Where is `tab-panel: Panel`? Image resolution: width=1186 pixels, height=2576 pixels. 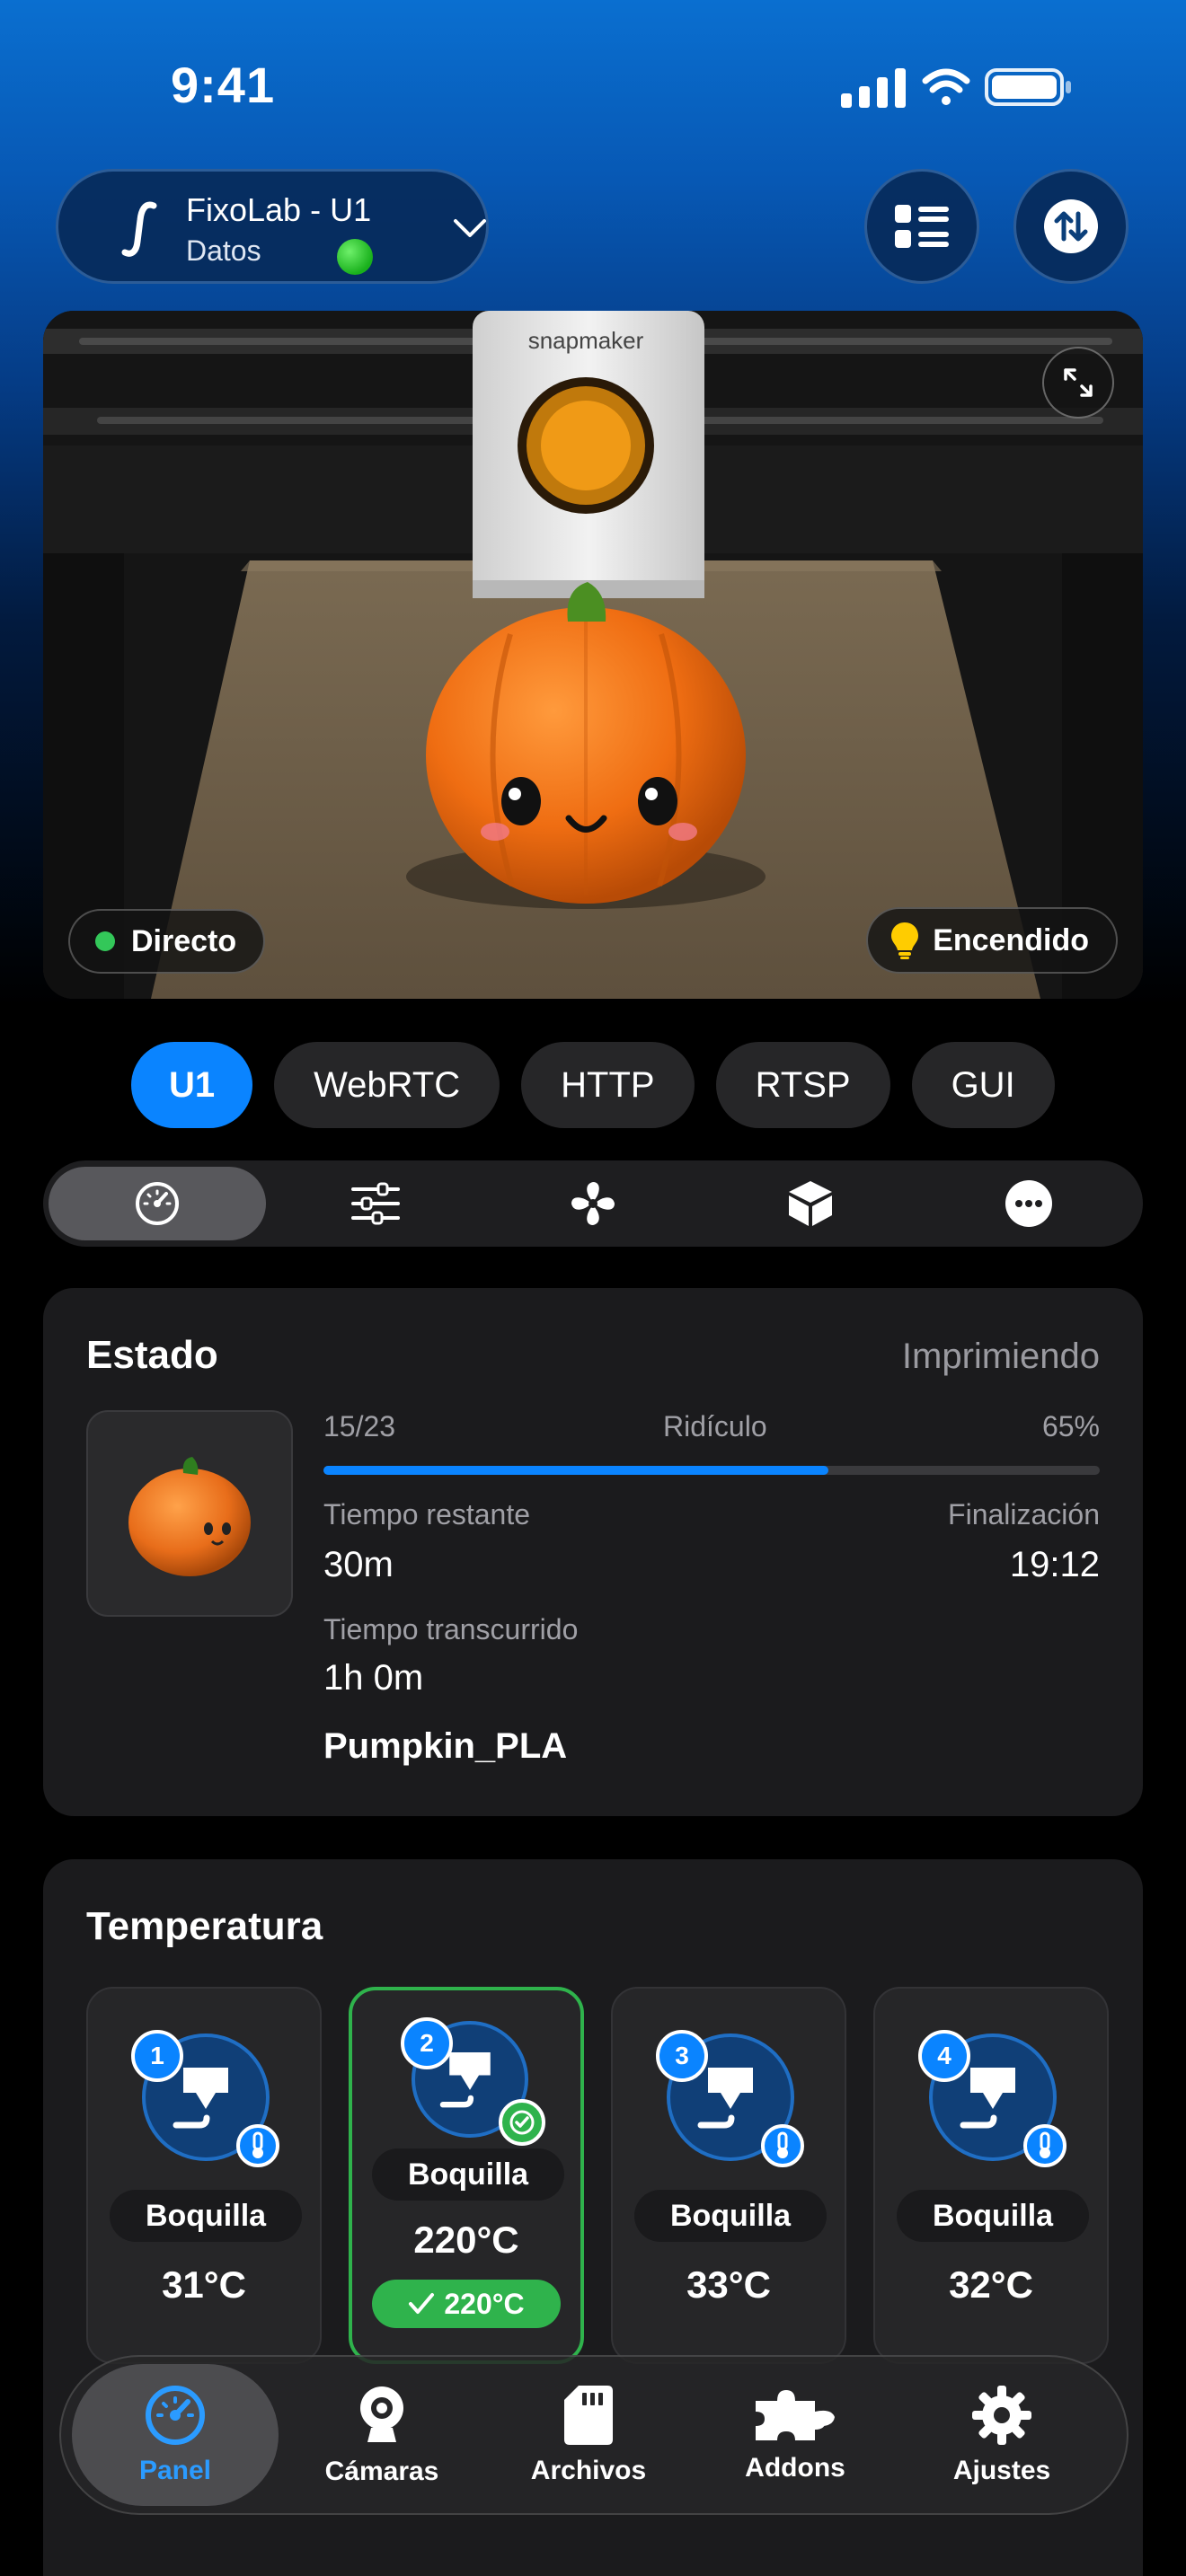 tab-panel: Panel is located at coordinates (175, 2435).